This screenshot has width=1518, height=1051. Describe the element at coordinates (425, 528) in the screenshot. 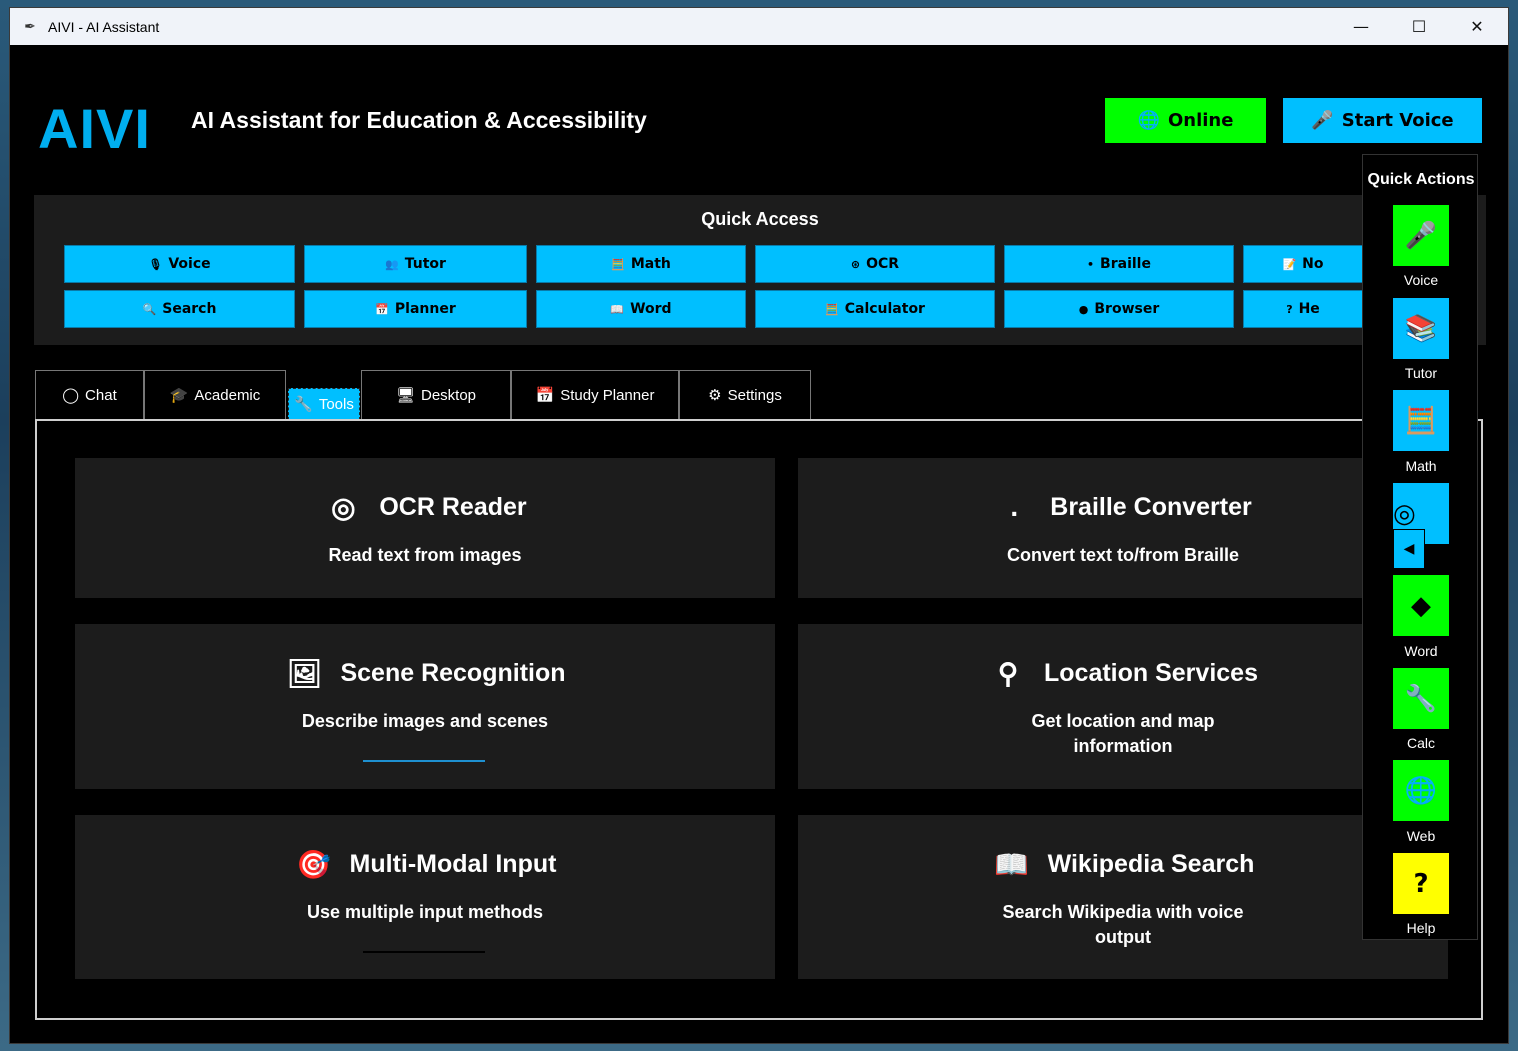

I see `ocr-reader-card: ◎ OCR Reader Read text from images` at that location.